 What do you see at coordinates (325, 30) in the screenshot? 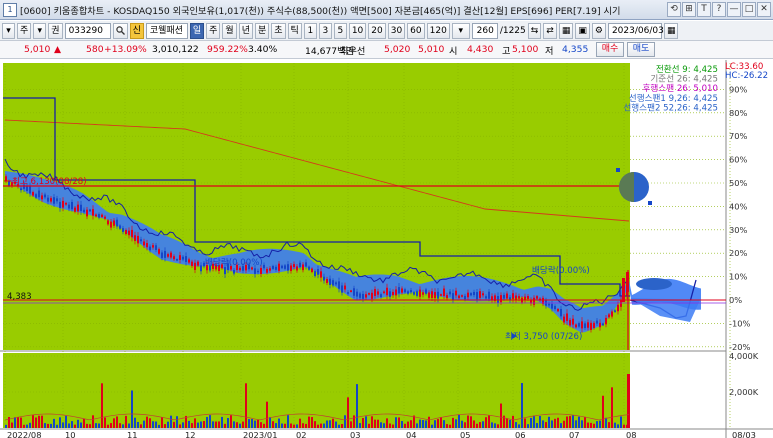
I see `minute-step-3: 3` at bounding box center [325, 30].